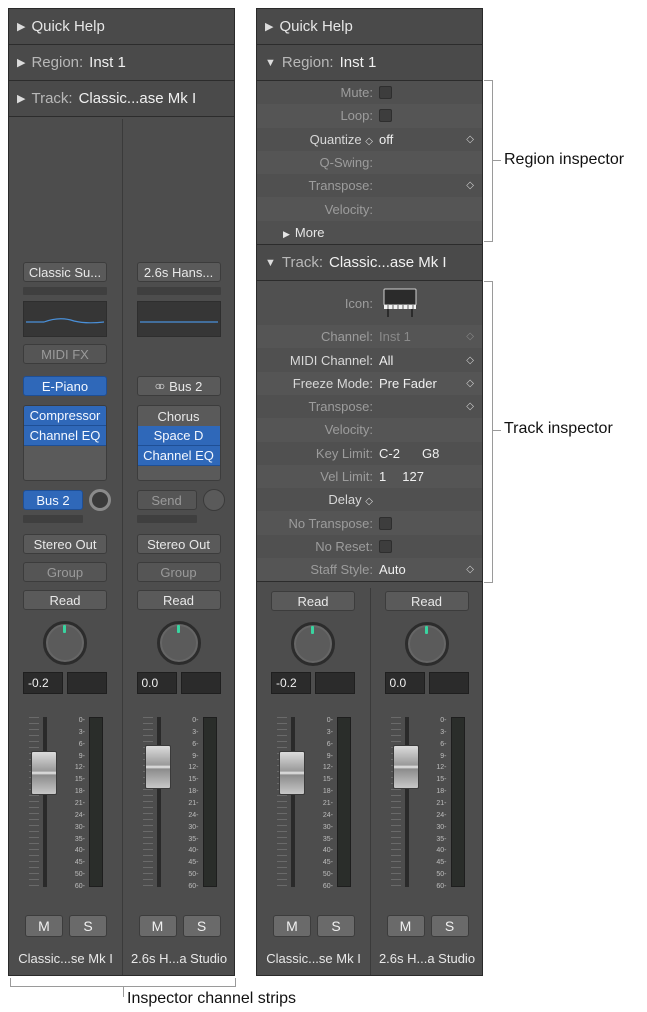 The height and width of the screenshot is (1012, 647). I want to click on more-disclosure: ▶ More, so click(291, 232).